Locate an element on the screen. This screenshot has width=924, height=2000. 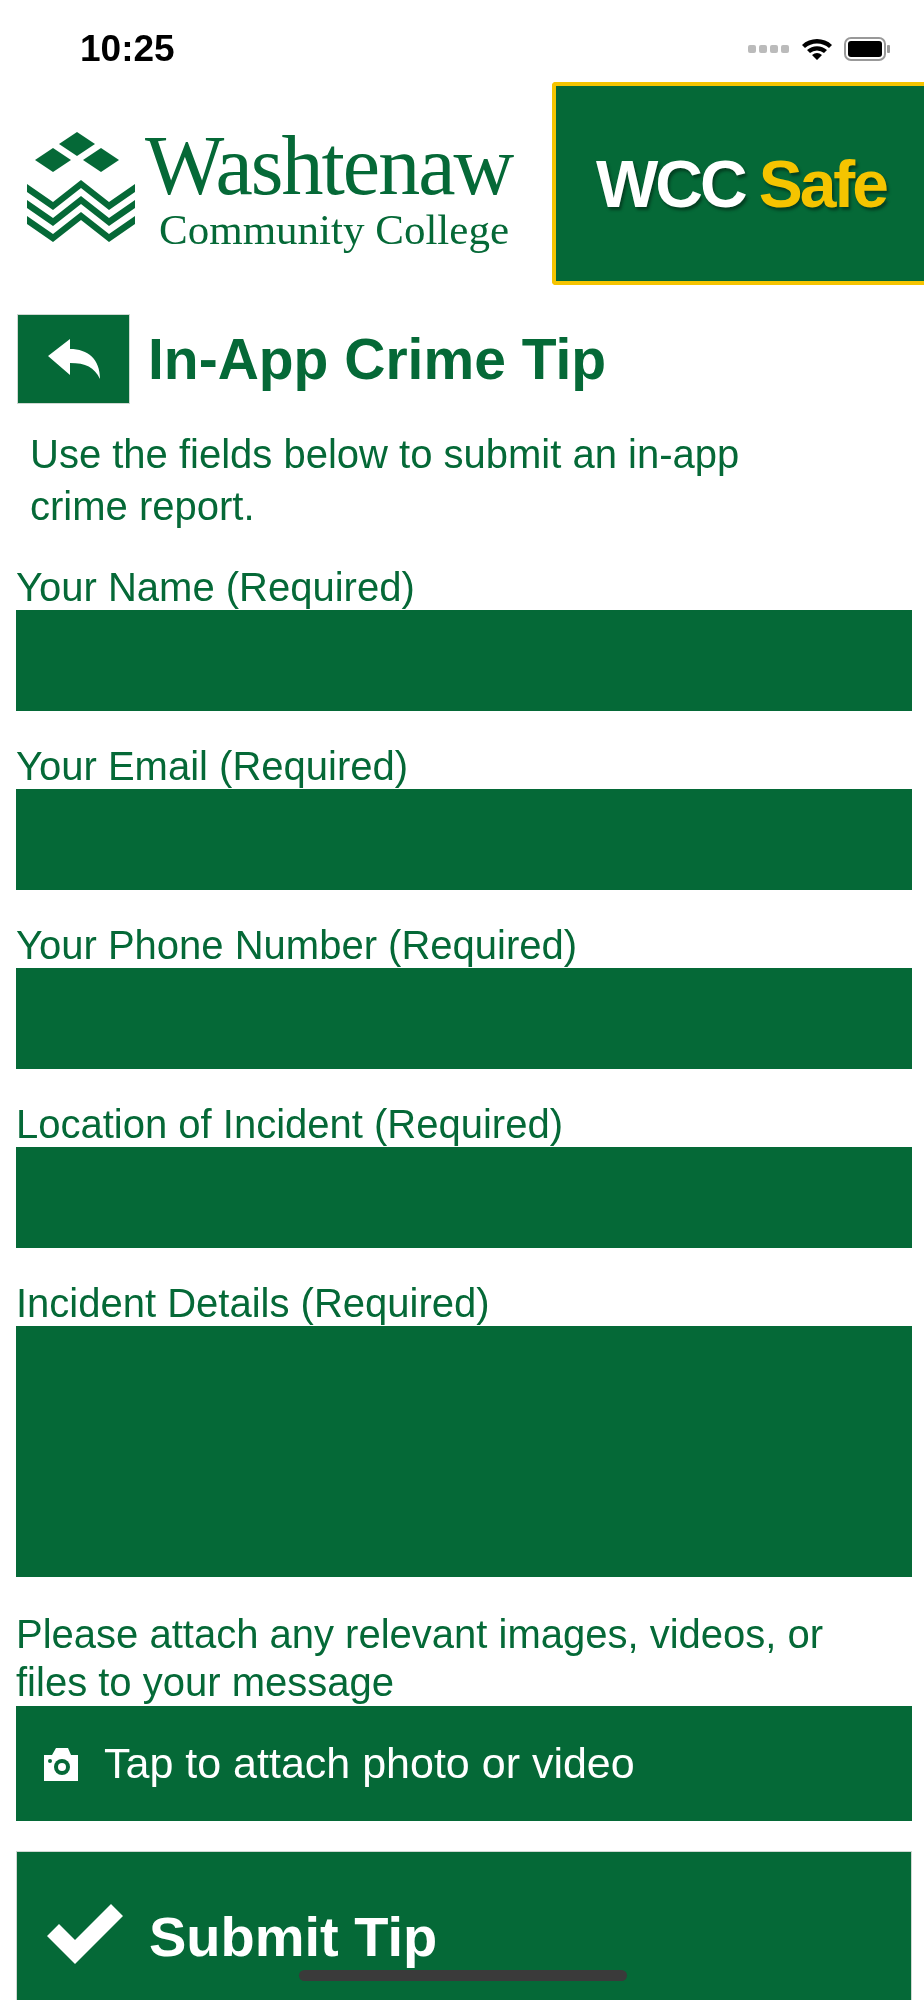
field-label: Incident Details (Required) is located at coordinates (253, 1303).